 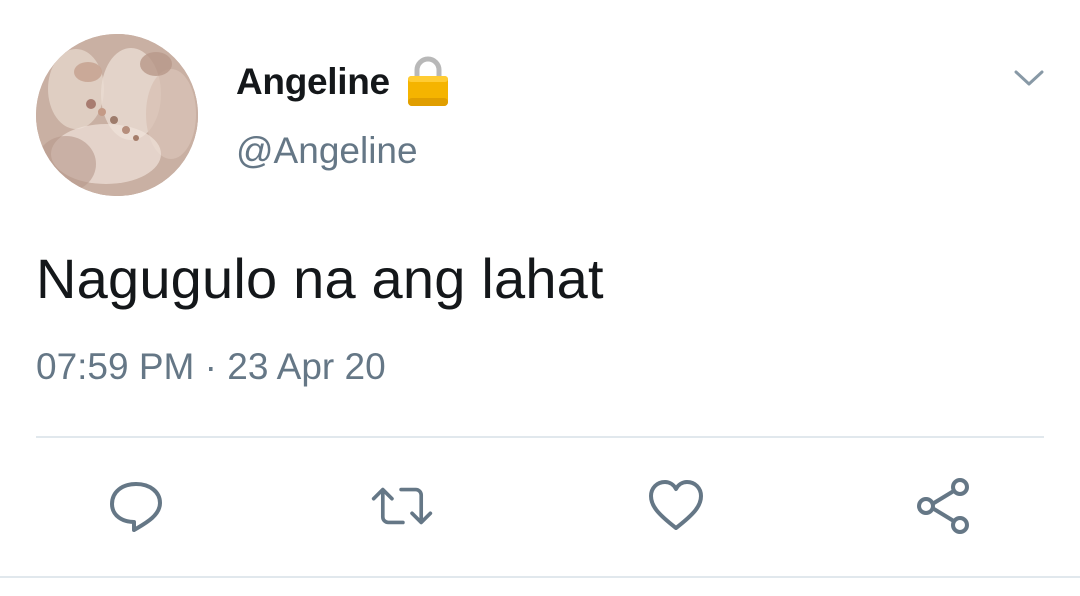 I want to click on like-button, so click(x=676, y=506).